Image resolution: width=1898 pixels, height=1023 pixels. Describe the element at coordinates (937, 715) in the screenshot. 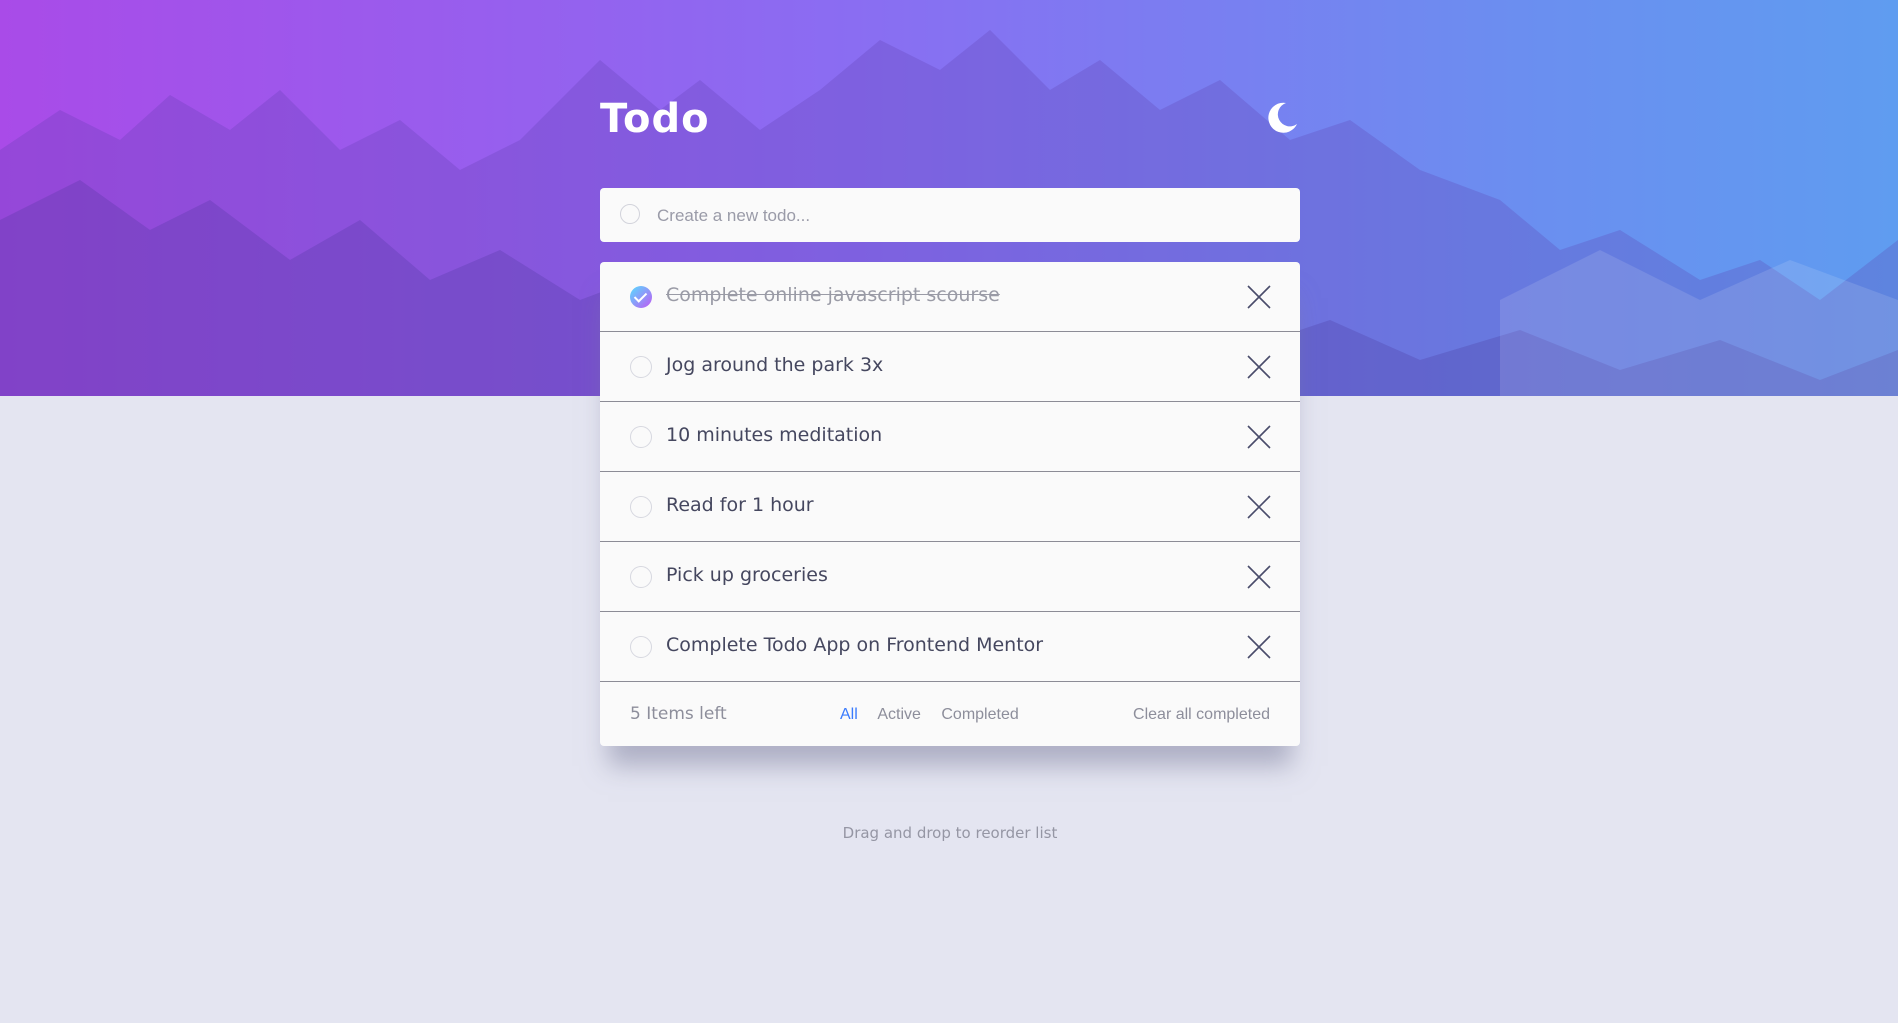

I see `filter-group: All Active Completed` at that location.